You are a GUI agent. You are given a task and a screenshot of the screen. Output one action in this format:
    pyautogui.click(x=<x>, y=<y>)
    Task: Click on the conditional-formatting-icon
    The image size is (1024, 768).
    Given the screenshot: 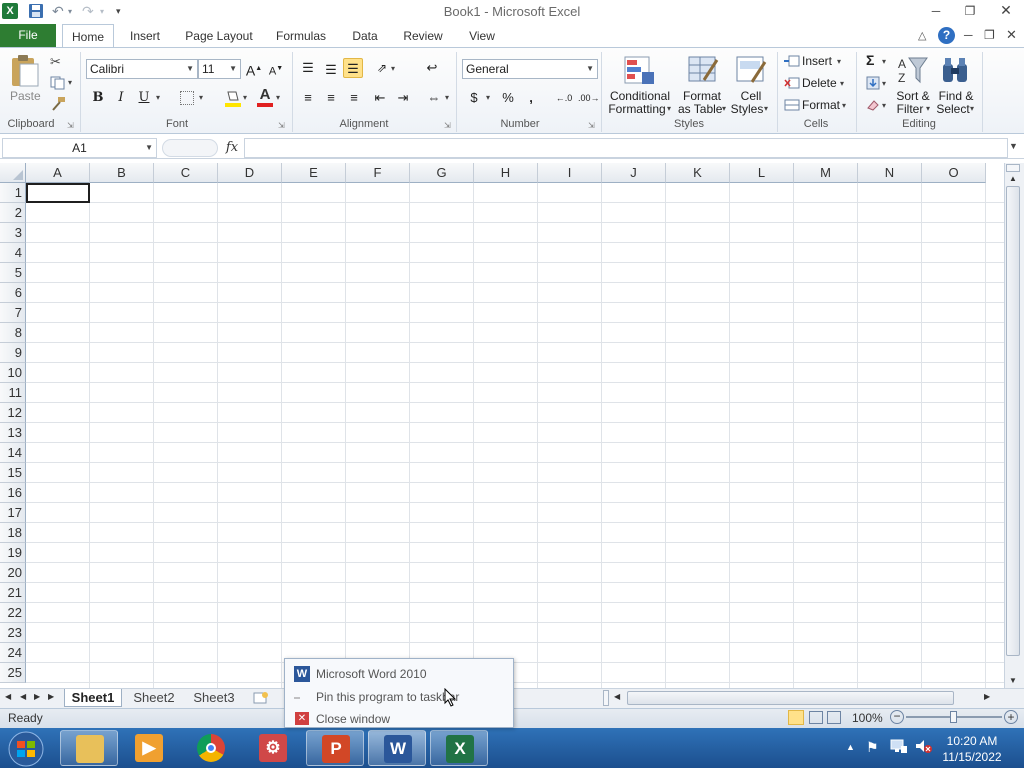 What is the action you would take?
    pyautogui.click(x=639, y=70)
    